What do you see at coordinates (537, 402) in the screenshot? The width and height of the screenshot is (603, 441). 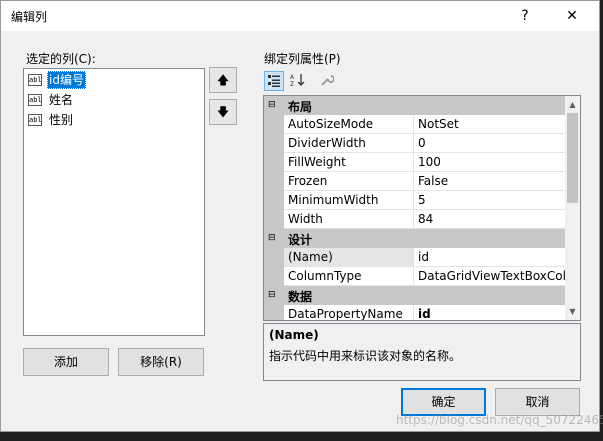 I see `cancel-button: 取消` at bounding box center [537, 402].